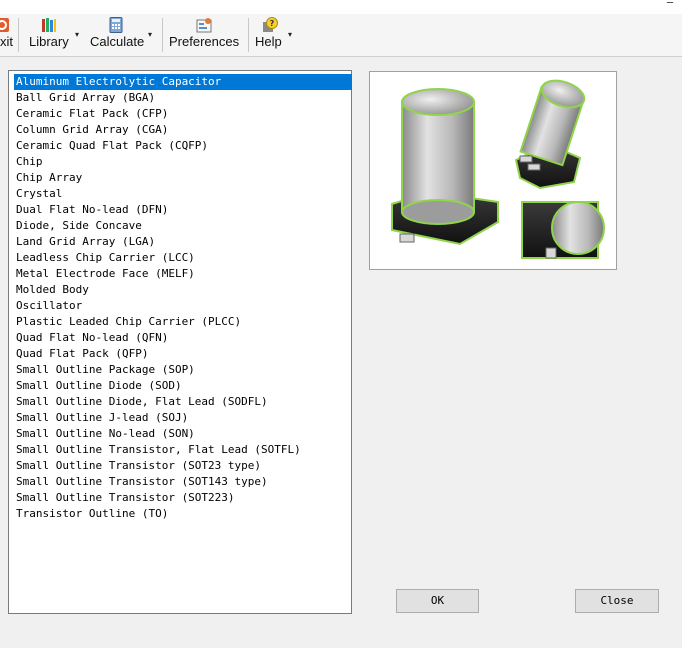 This screenshot has width=682, height=648. I want to click on help-label: Help, so click(268, 41).